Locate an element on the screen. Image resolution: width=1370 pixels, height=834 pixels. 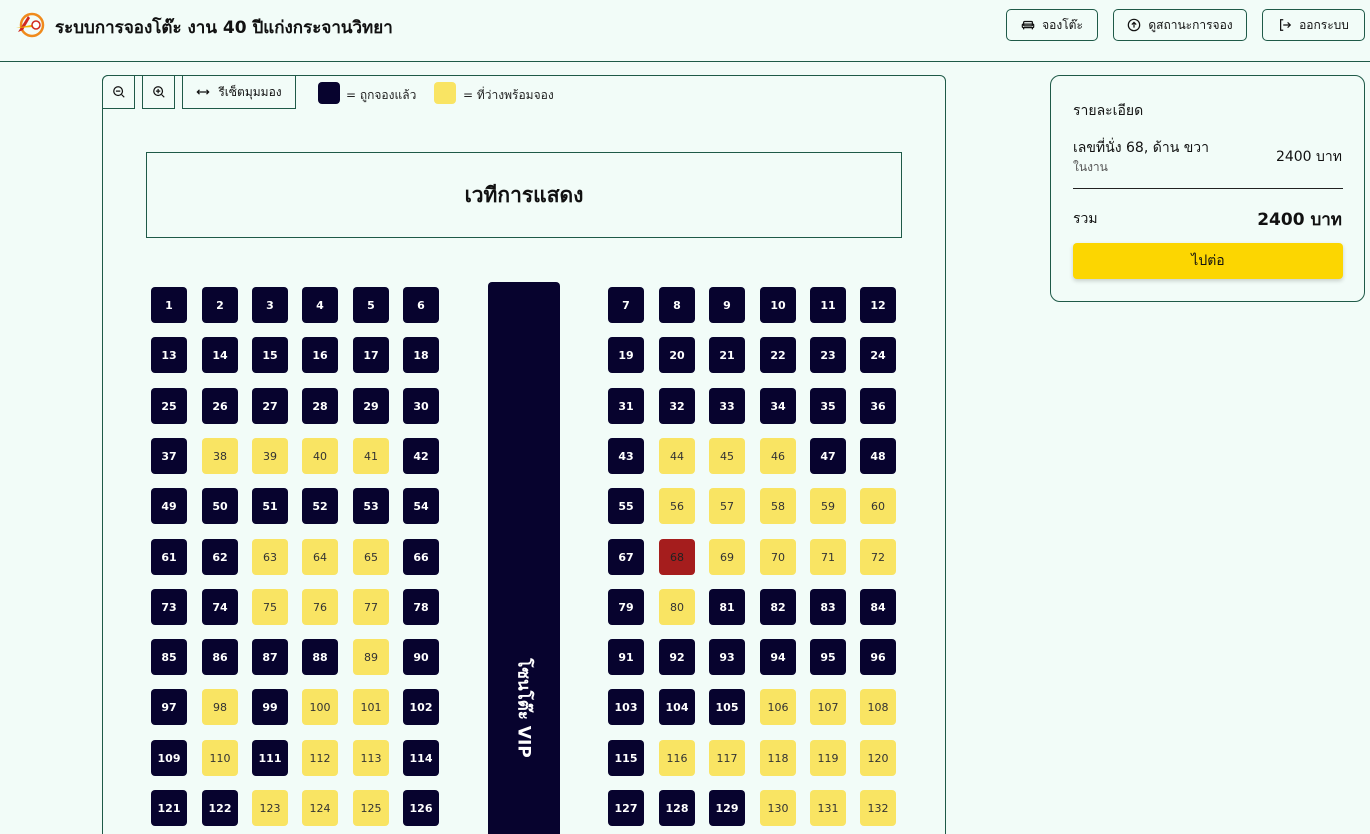
seat-38: 38 is located at coordinates (220, 456).